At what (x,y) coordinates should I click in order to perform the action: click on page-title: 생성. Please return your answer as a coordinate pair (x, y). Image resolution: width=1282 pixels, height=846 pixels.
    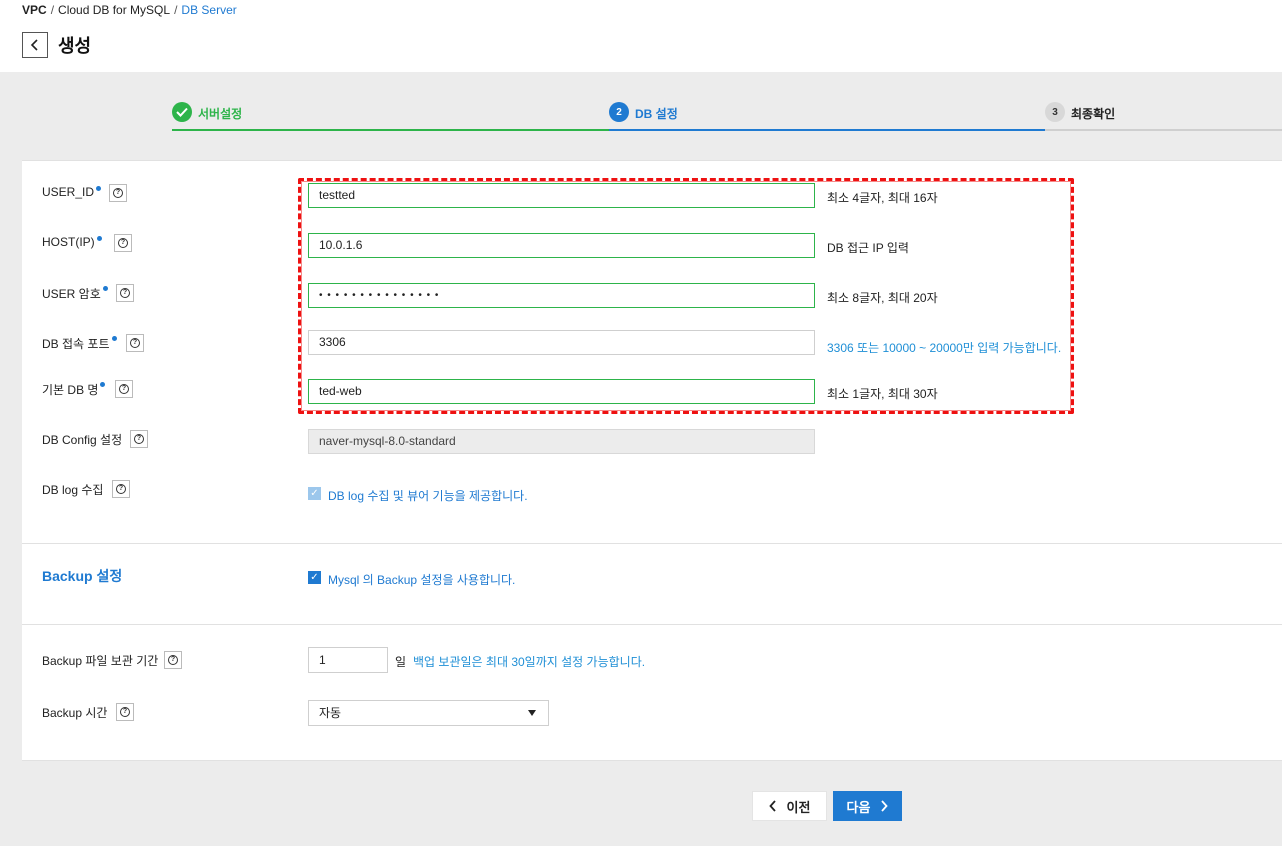
    Looking at the image, I should click on (75, 46).